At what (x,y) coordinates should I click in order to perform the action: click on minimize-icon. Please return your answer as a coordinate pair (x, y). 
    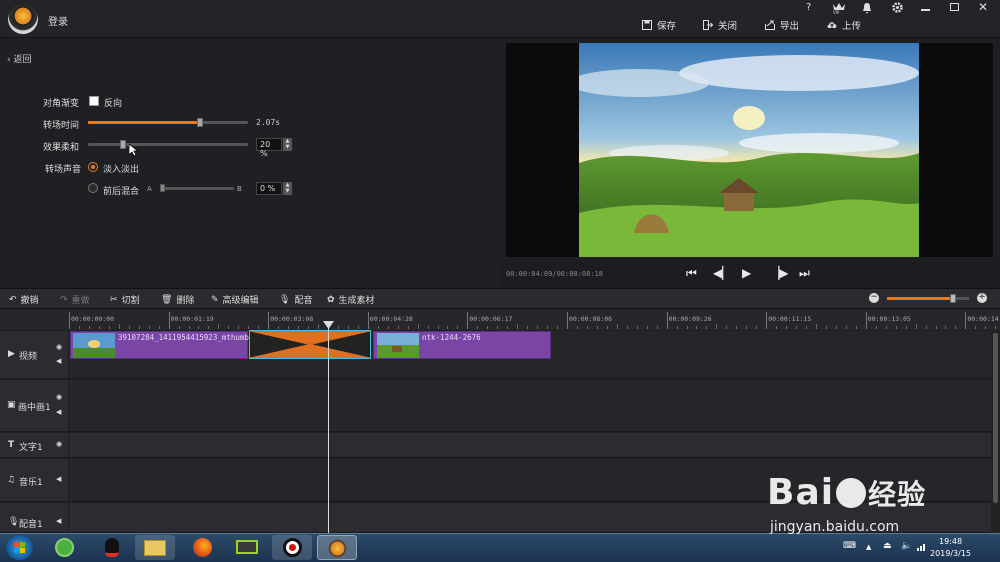
    Looking at the image, I should click on (925, 10).